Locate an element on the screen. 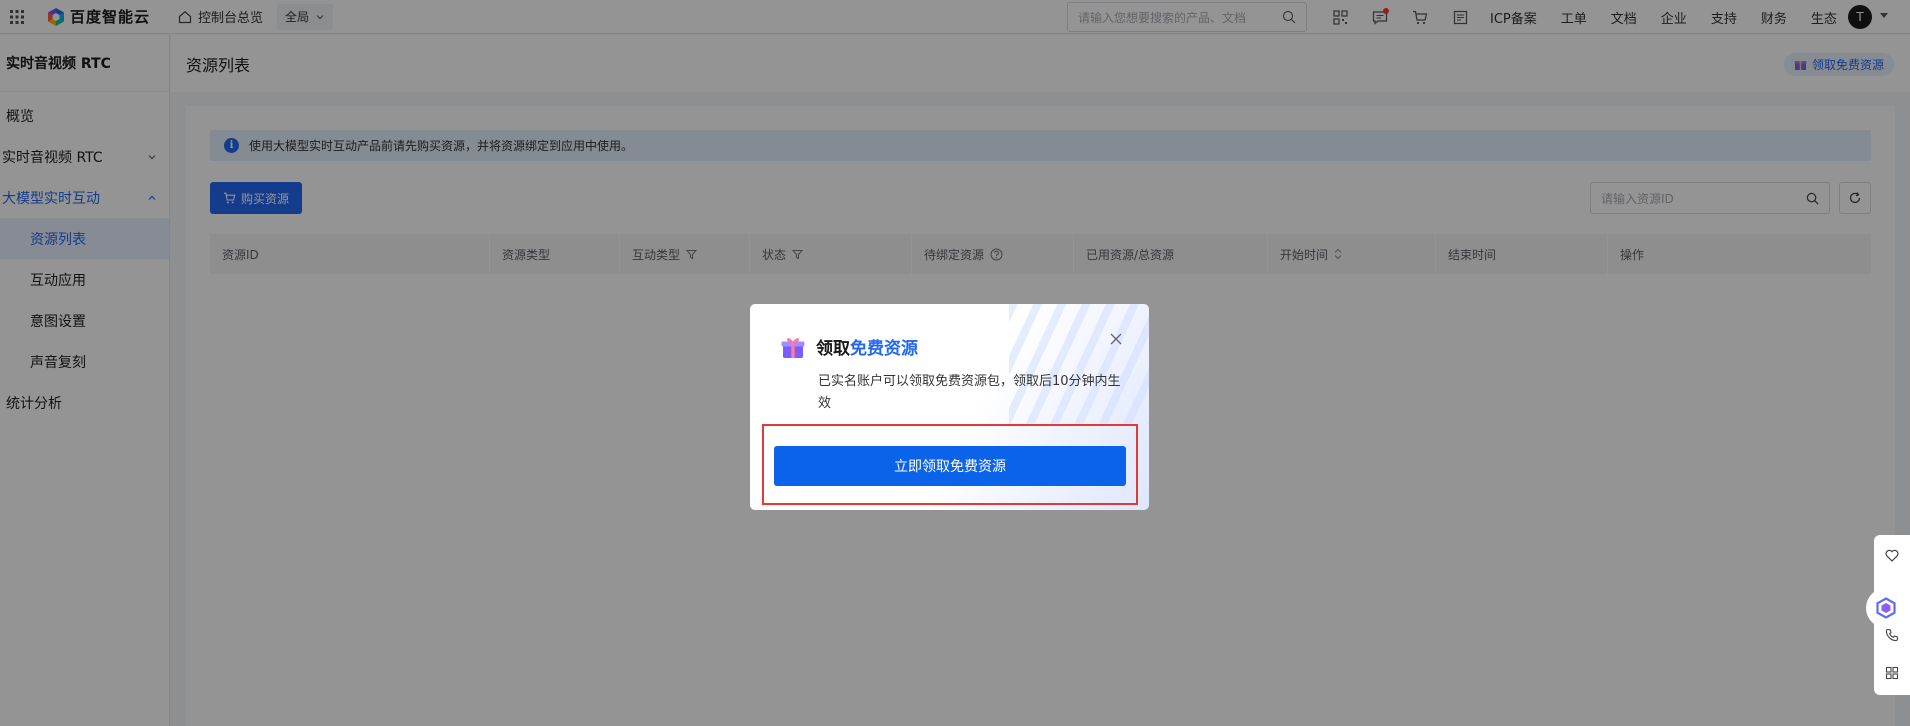 This screenshot has height=726, width=1910. ai-assistant-icon is located at coordinates (1886, 608).